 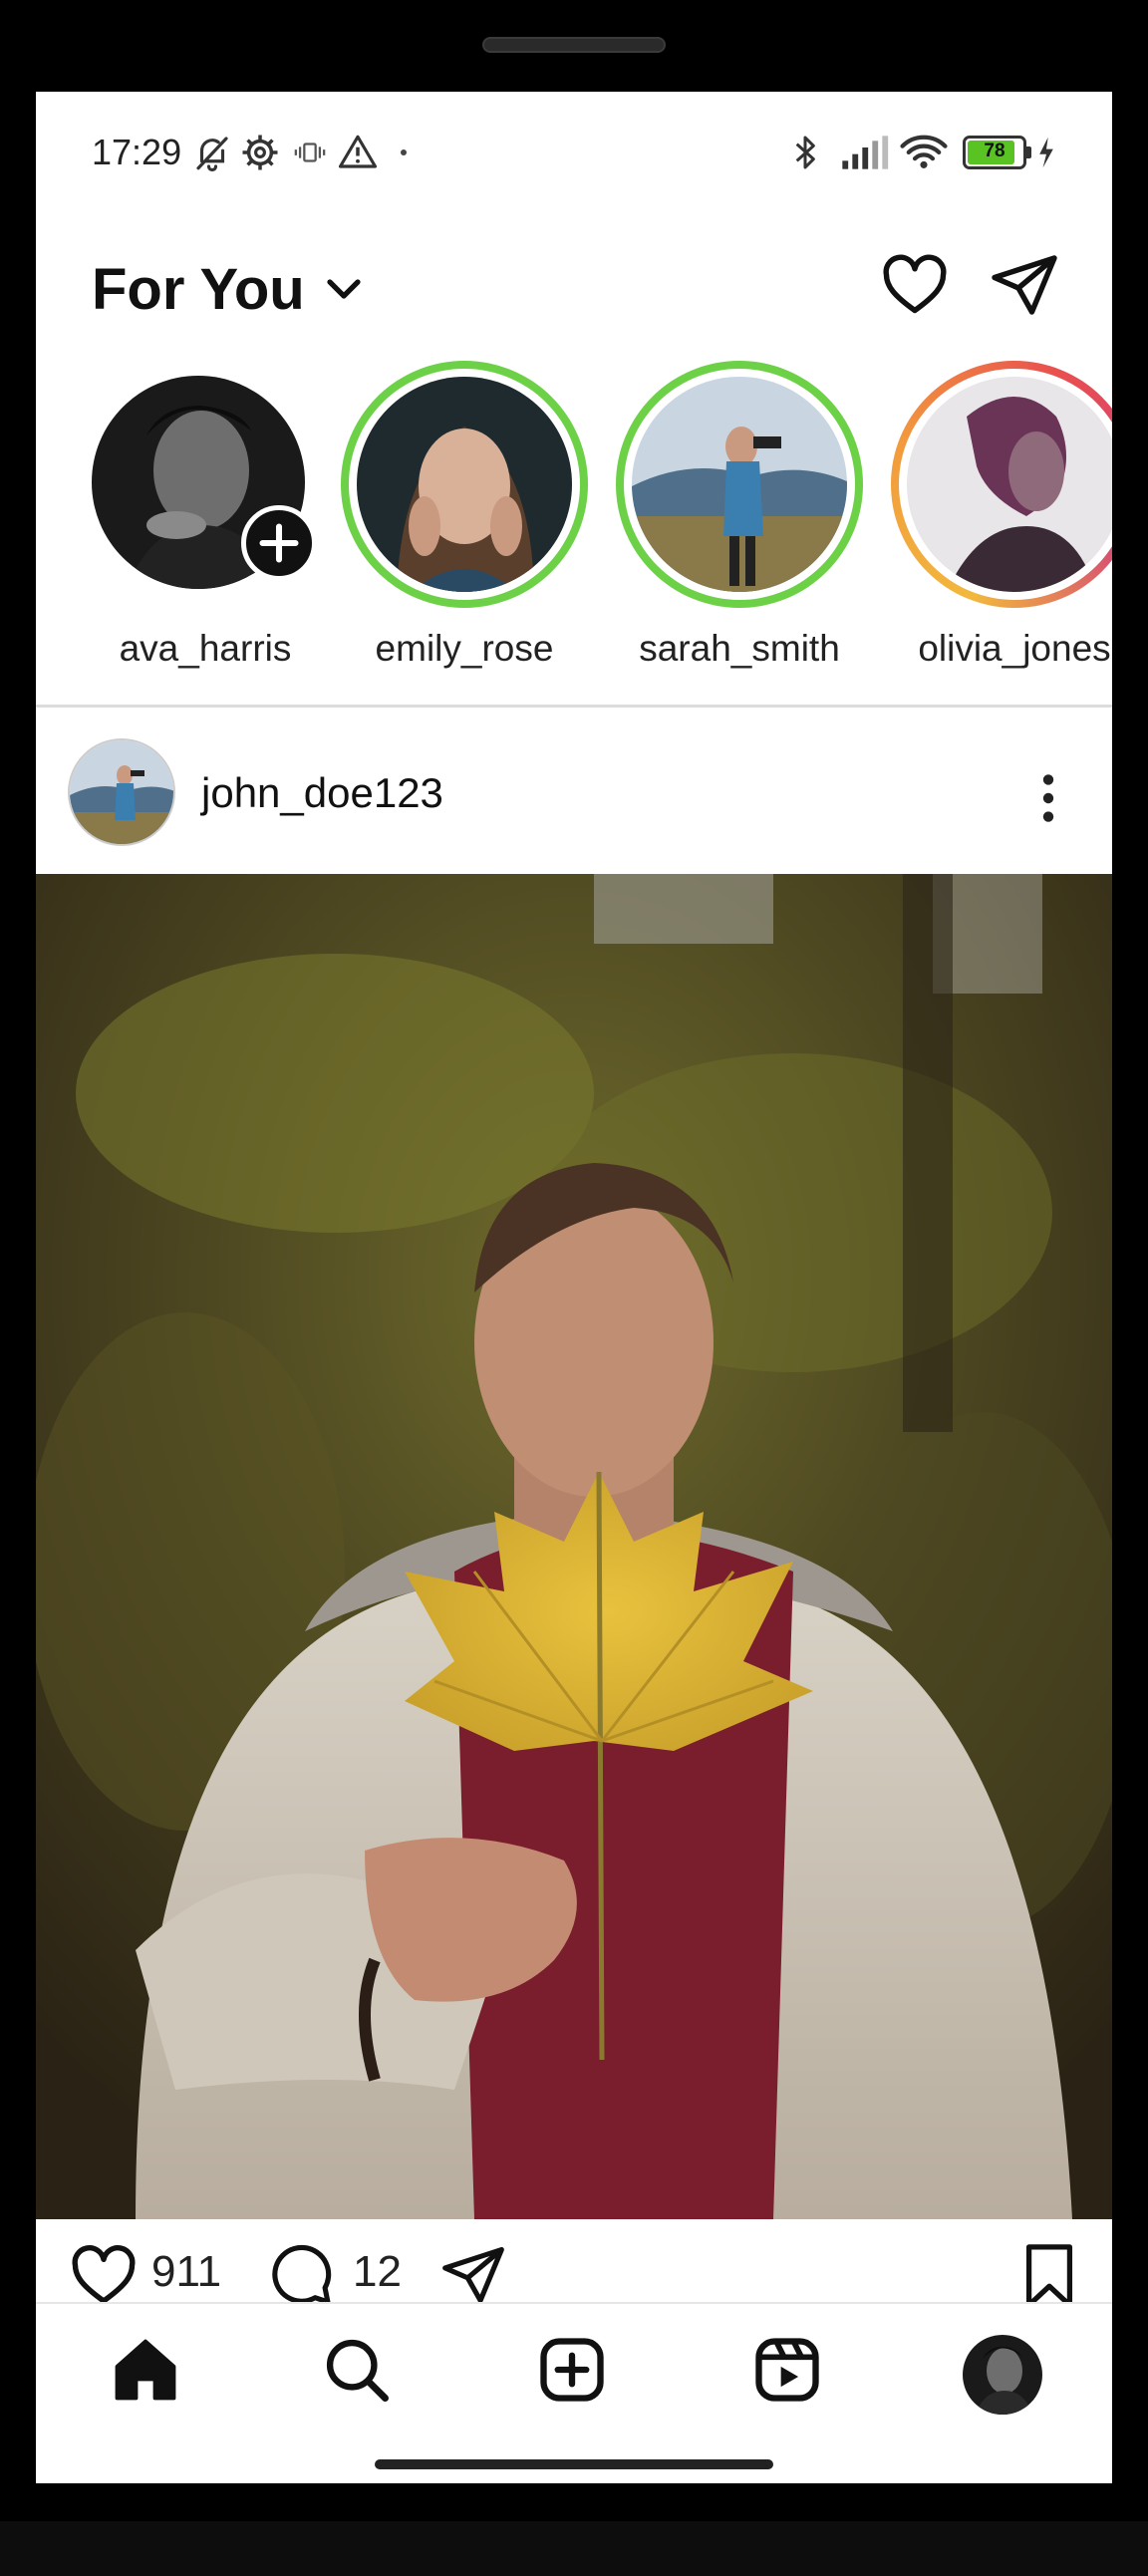 I want to click on add-post-icon, so click(x=572, y=2370).